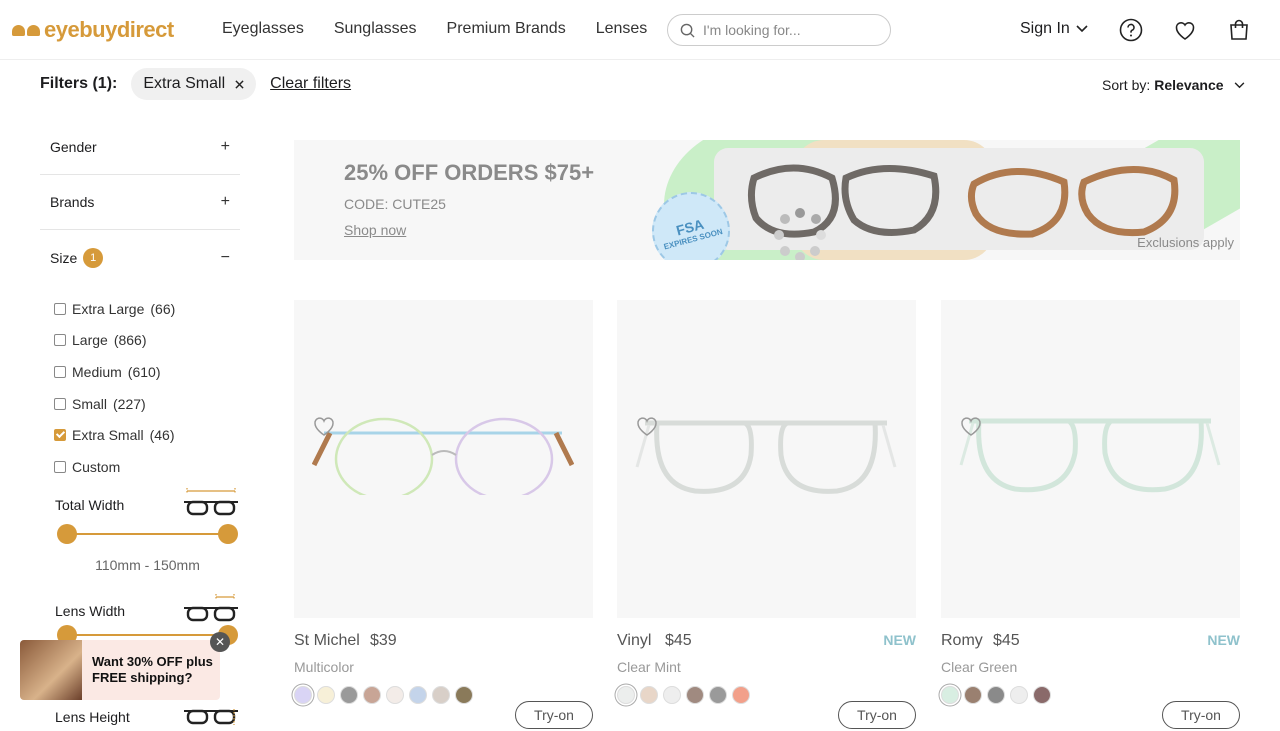 This screenshot has width=1280, height=731. What do you see at coordinates (147, 467) in the screenshot?
I see `size-option-custom: Custom` at bounding box center [147, 467].